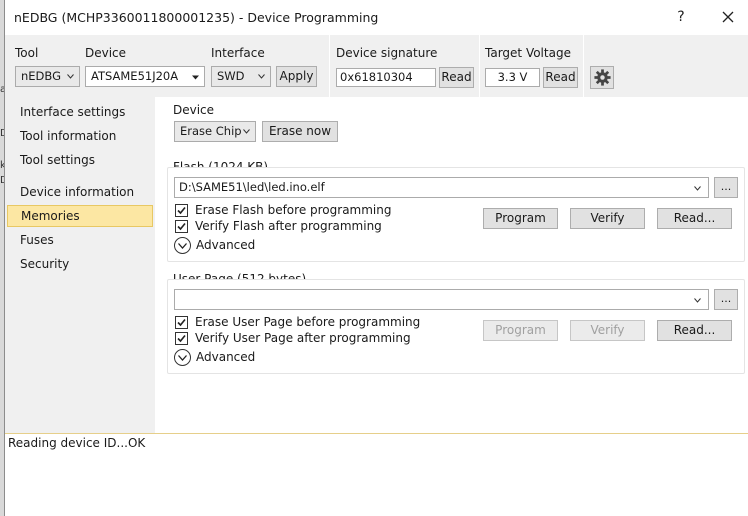  Describe the element at coordinates (528, 53) in the screenshot. I see `voltage-label: Target Voltage` at that location.